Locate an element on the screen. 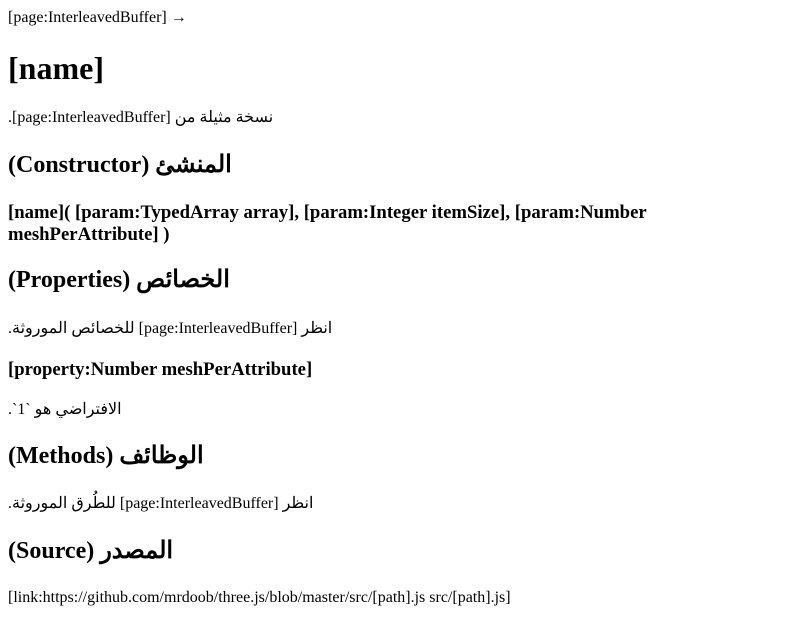 This screenshot has height=623, width=800. methods-heading: الوظائف (Methods) is located at coordinates (106, 456).